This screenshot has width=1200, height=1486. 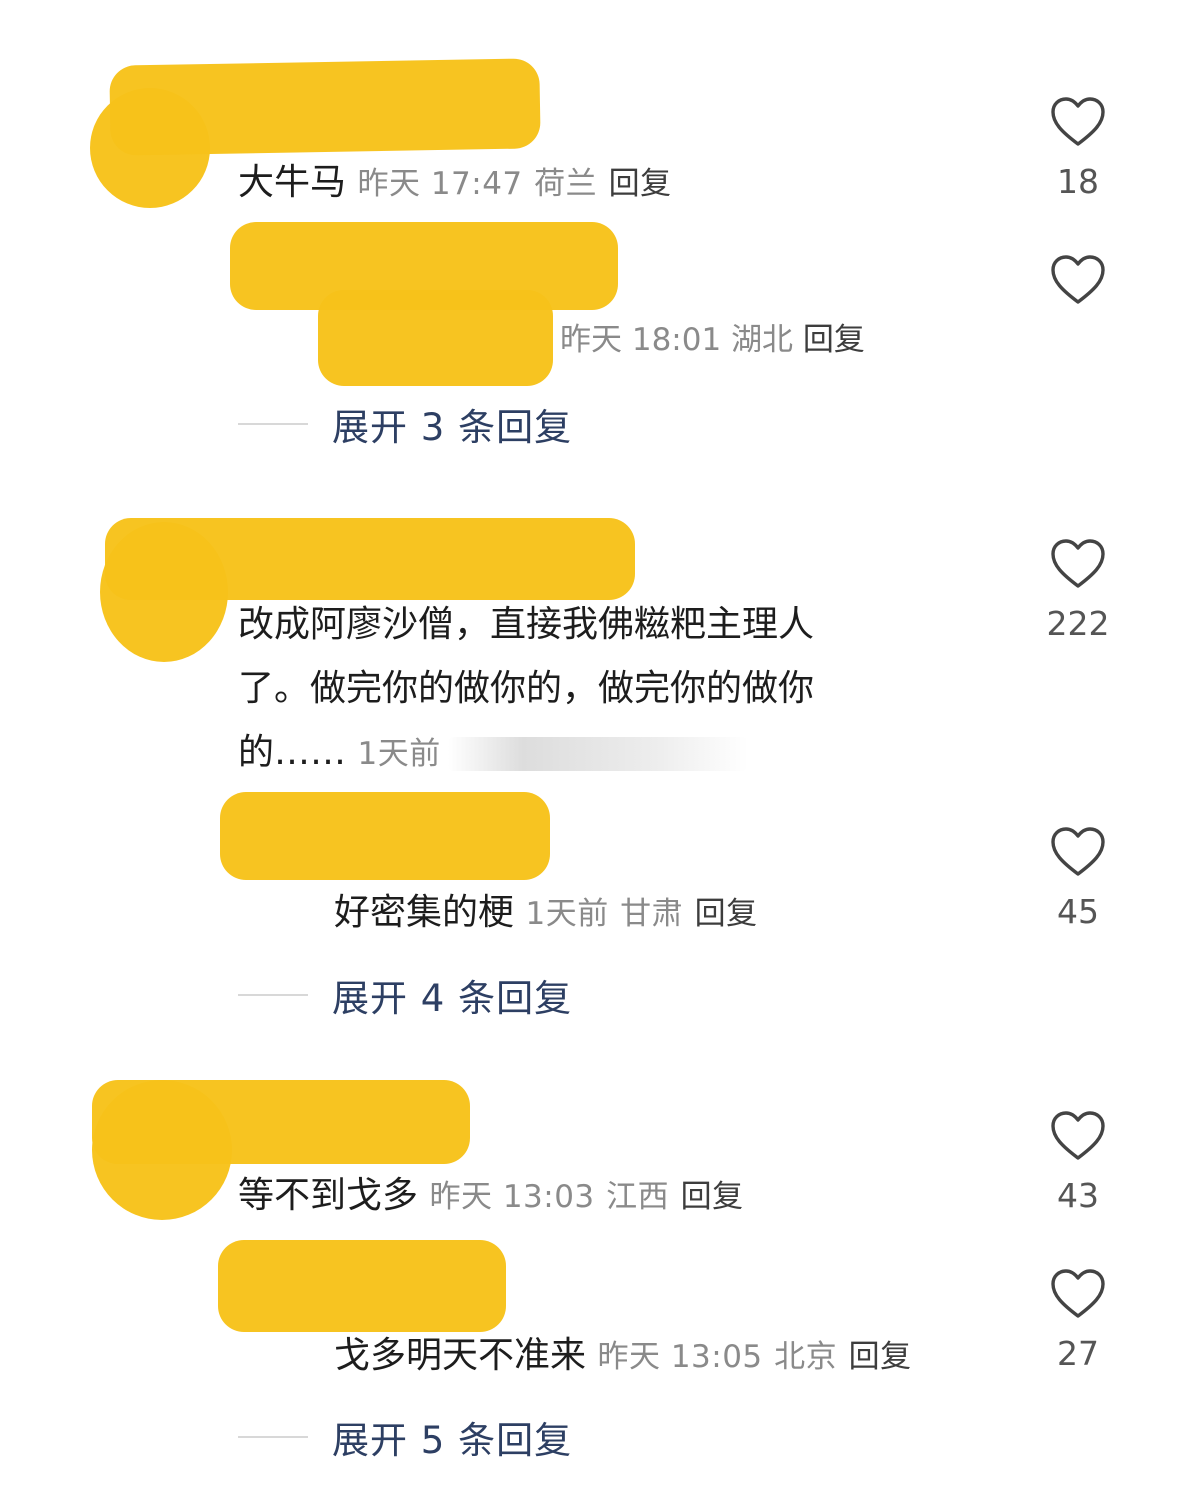 I want to click on reply-3: 戈多明天不准来 昨天 13:05 北京 回复, so click(x=623, y=1356).